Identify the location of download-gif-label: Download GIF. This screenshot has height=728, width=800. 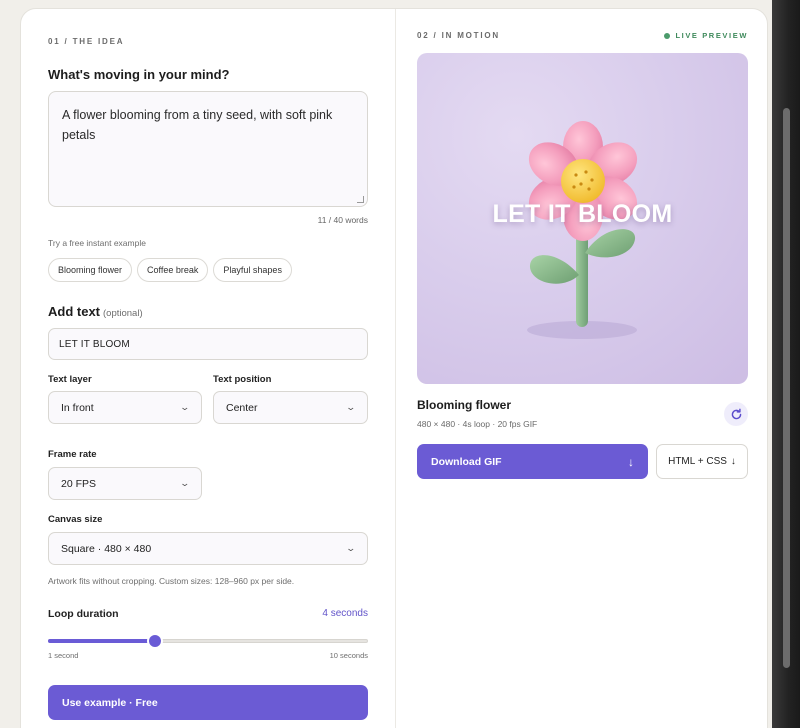
(466, 461).